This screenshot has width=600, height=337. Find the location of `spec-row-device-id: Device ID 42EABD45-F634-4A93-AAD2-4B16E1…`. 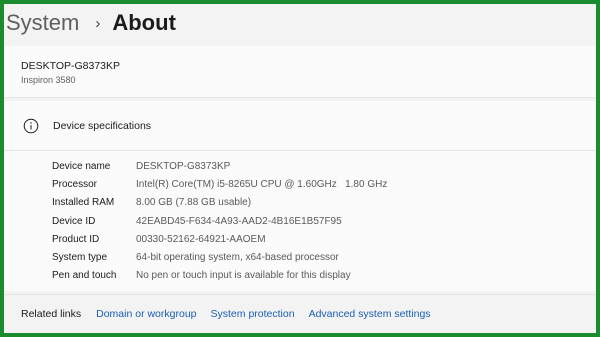

spec-row-device-id: Device ID 42EABD45-F634-4A93-AAD2-4B16E1… is located at coordinates (219, 221).